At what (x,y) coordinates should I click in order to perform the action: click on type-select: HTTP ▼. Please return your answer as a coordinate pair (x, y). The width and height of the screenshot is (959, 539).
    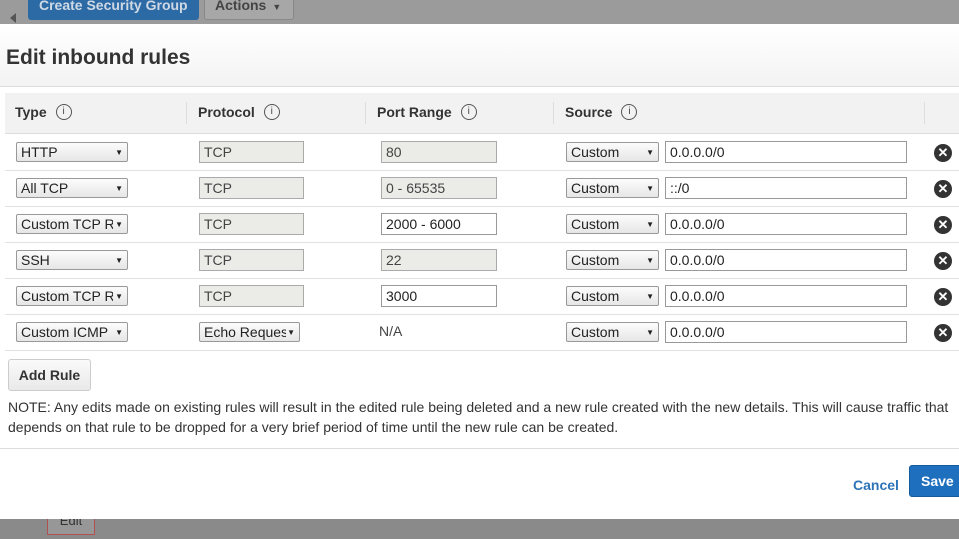
    Looking at the image, I should click on (72, 152).